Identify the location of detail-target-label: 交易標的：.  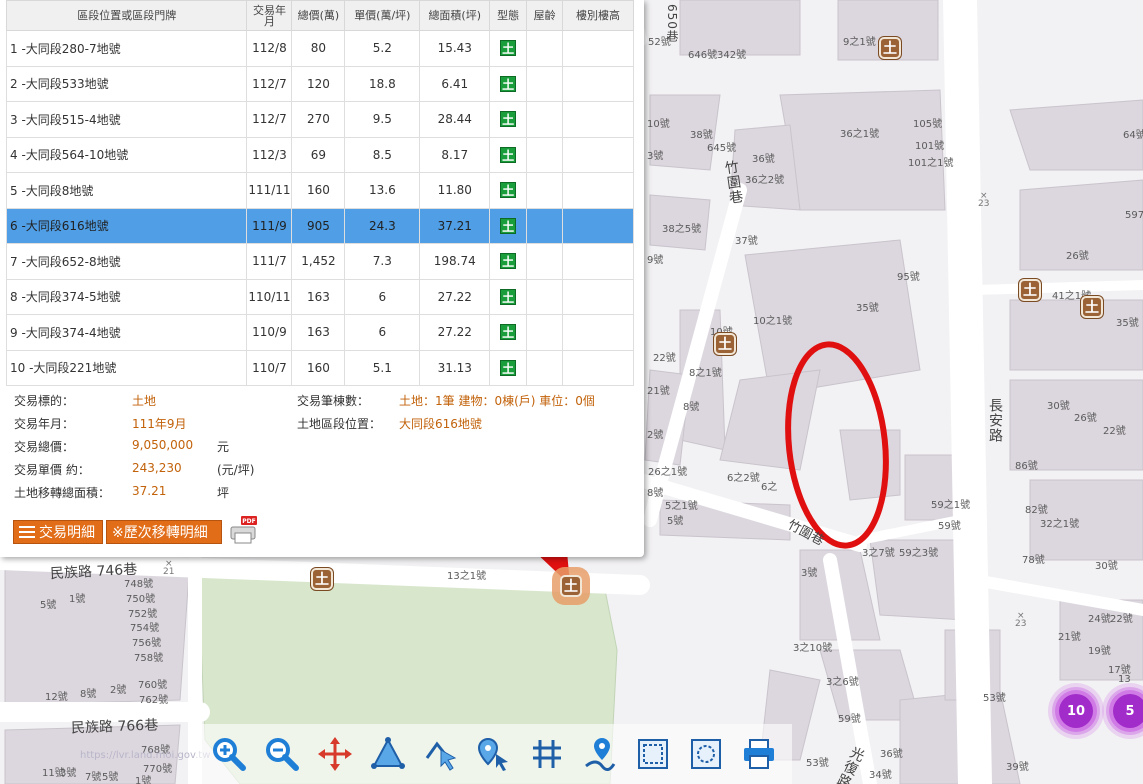
(44, 401).